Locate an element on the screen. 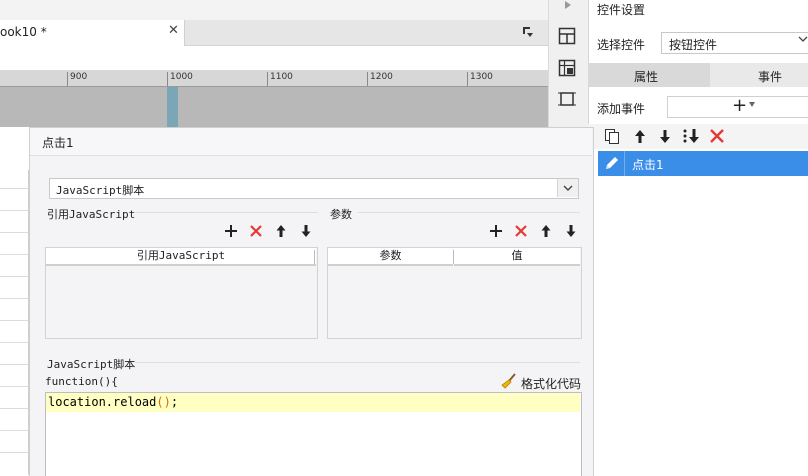 The height and width of the screenshot is (476, 808). event-list-item-selected is located at coordinates (703, 163).